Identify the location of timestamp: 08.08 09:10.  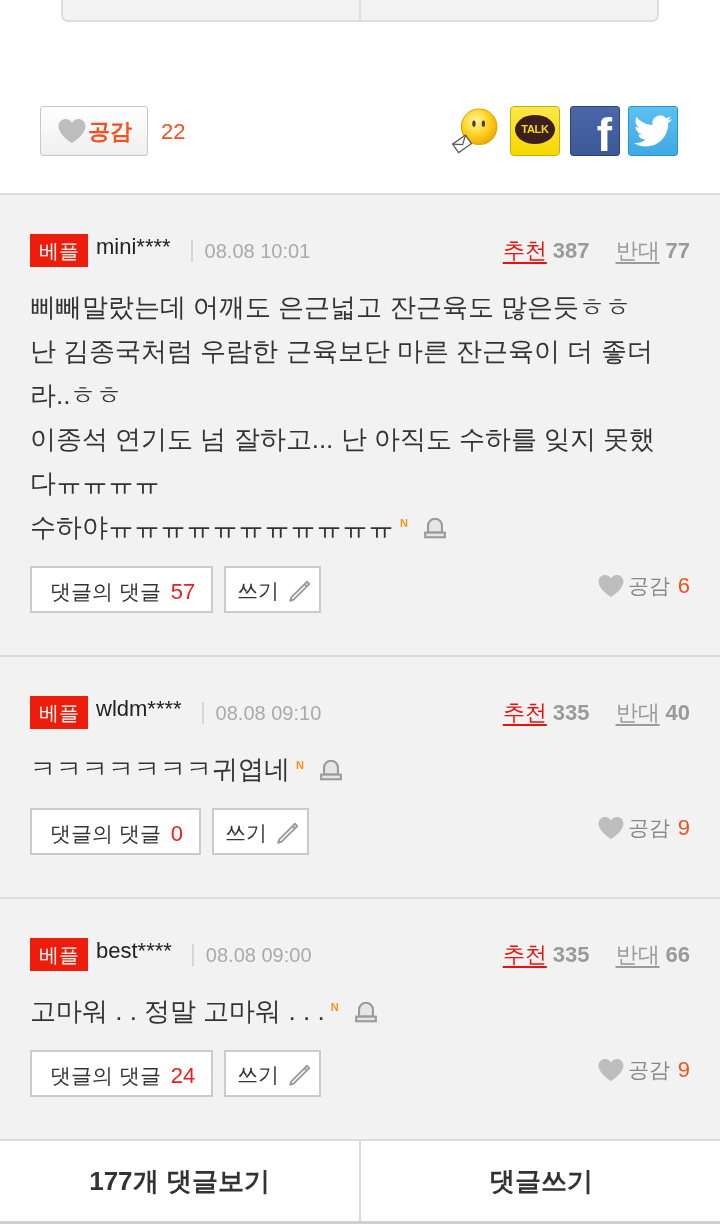
(268, 713).